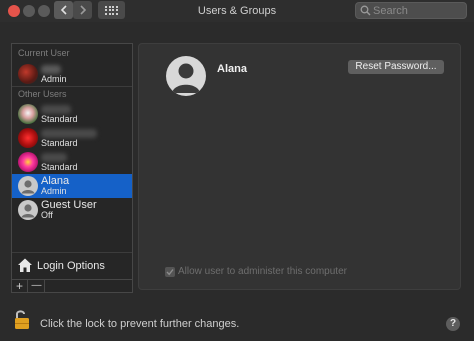  What do you see at coordinates (72, 286) in the screenshot?
I see `sidebar-actions: + —` at bounding box center [72, 286].